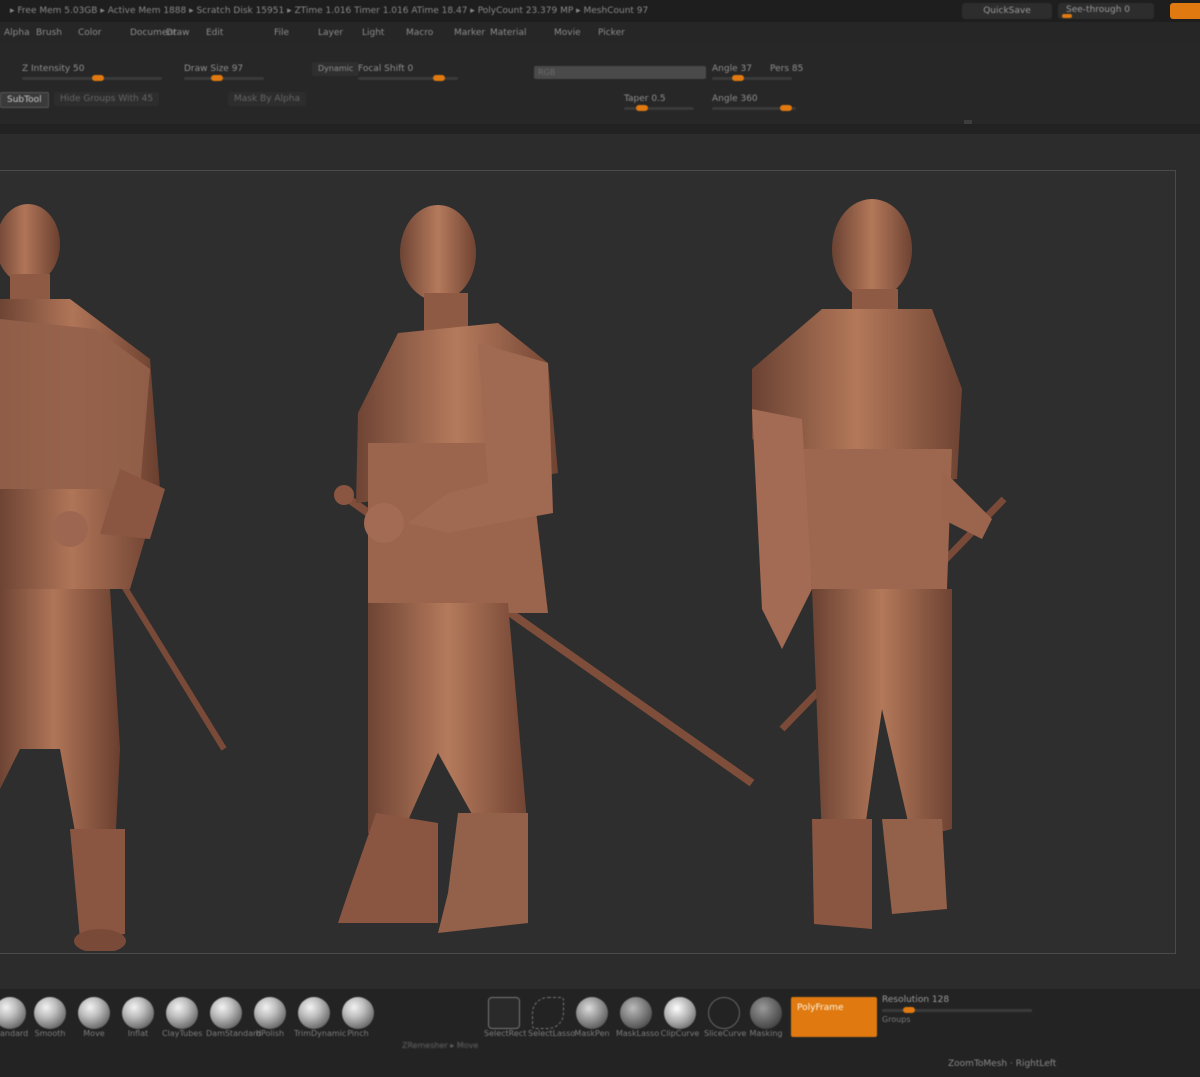 The image size is (1200, 1077). Describe the element at coordinates (90, 33) in the screenshot. I see `menu-item: Color` at that location.